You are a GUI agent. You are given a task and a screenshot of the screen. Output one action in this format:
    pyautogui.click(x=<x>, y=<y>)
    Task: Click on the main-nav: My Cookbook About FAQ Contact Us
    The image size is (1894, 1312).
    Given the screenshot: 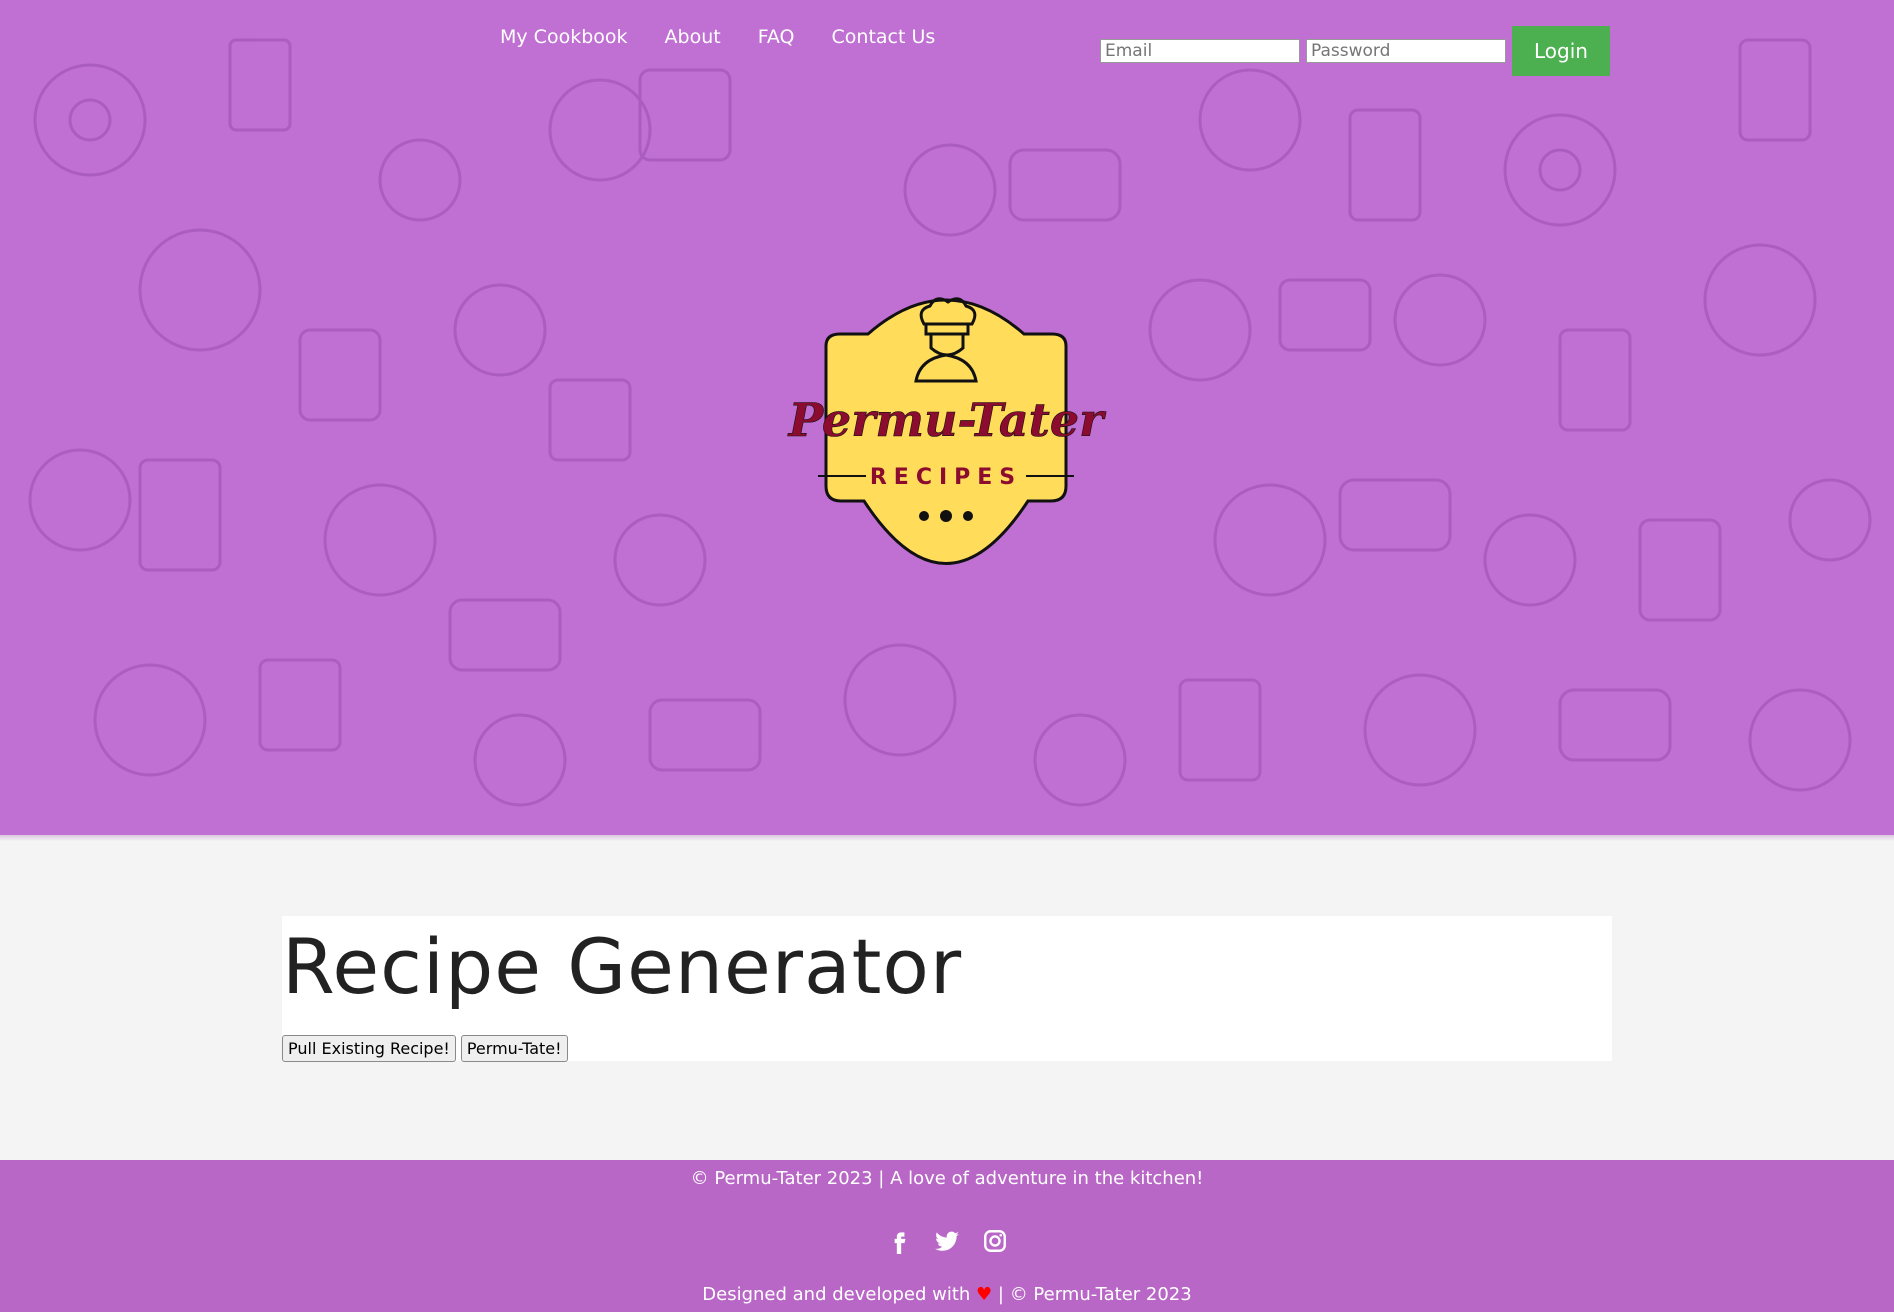 What is the action you would take?
    pyautogui.click(x=736, y=37)
    